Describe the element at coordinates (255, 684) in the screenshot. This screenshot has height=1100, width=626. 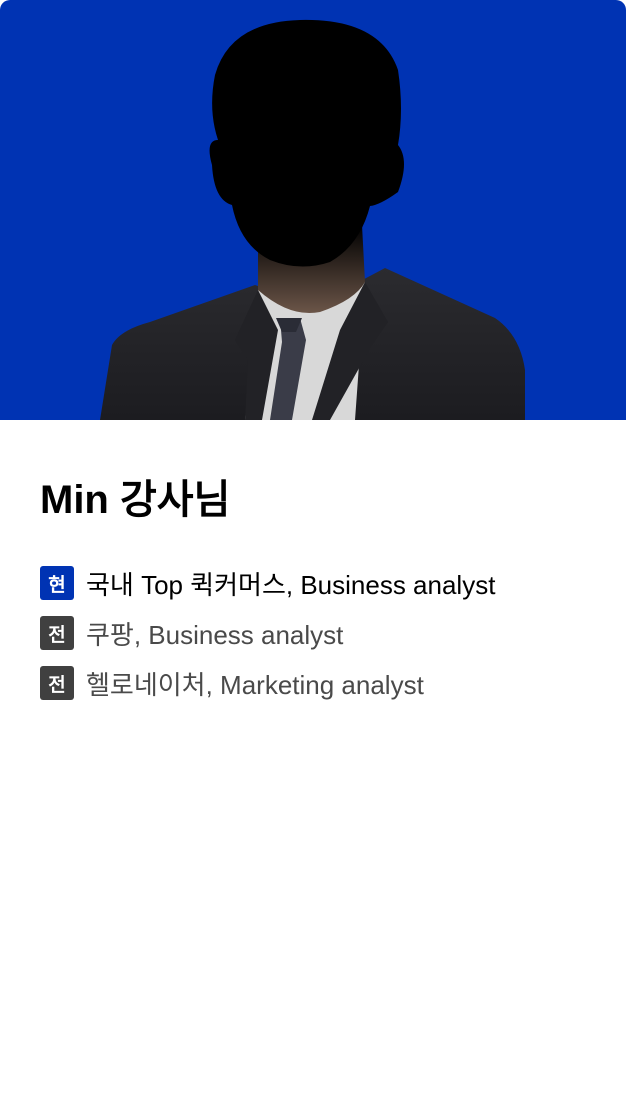
I see `career-text: 헬로네이처, Marketing analyst` at that location.